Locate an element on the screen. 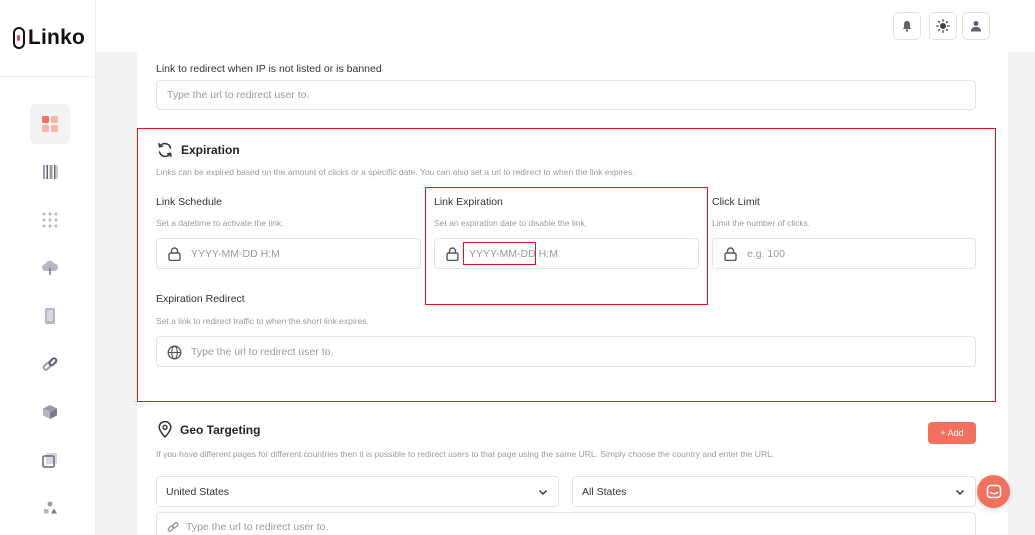 This screenshot has height=535, width=1035. link-expiration-placeholder: YYYY-MM-DD H:M is located at coordinates (513, 254).